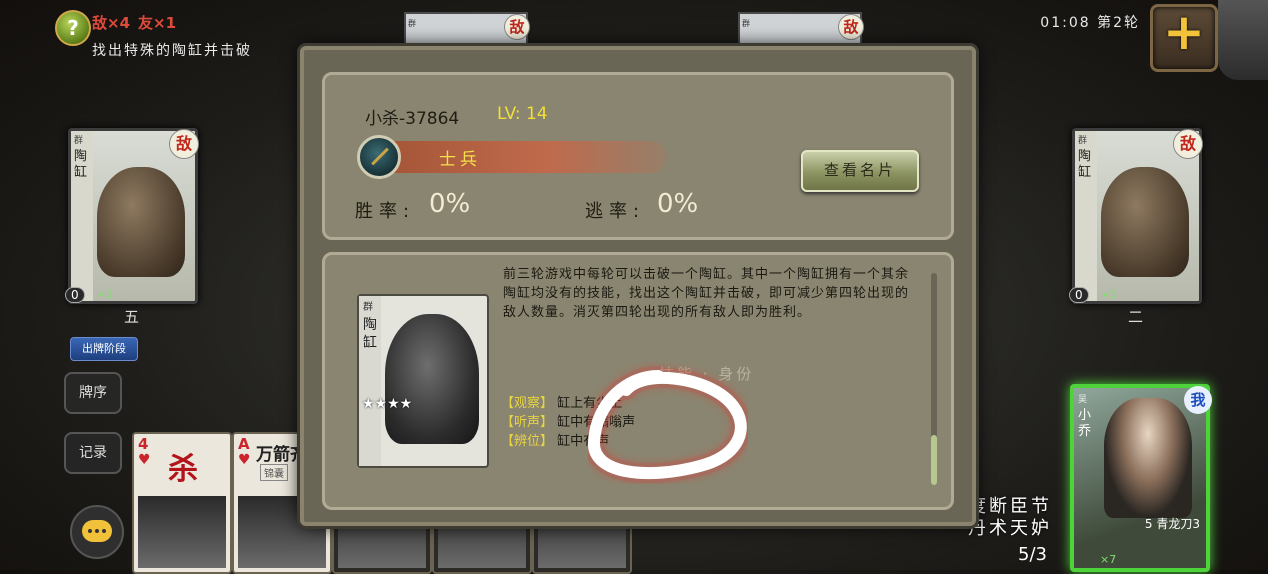  I want to click on ally-count: 友×1, so click(157, 23).